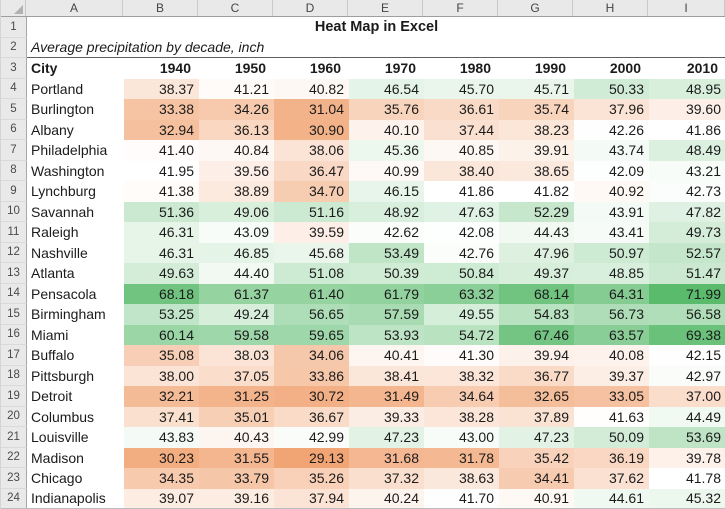 This screenshot has width=725, height=509. What do you see at coordinates (376, 27) in the screenshot?
I see `cell-title: Heat Map in Excel` at bounding box center [376, 27].